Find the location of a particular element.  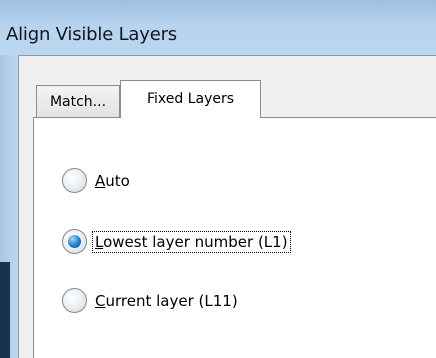

radio-button-lowest-layer is located at coordinates (74, 241).